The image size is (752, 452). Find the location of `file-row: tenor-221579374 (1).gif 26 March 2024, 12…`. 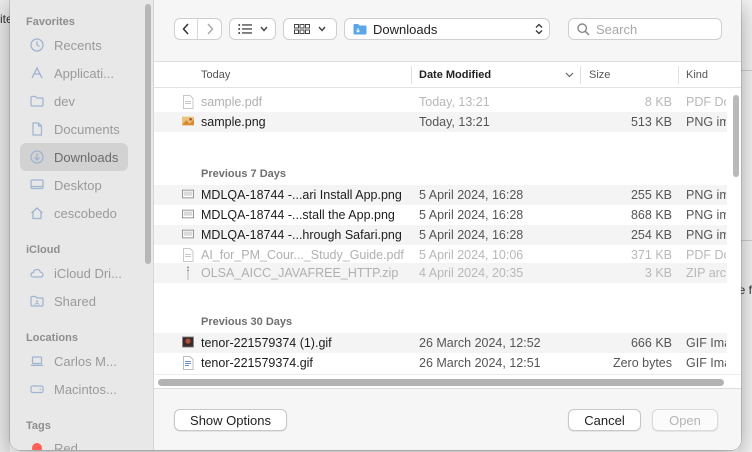

file-row: tenor-221579374 (1).gif 26 March 2024, 12… is located at coordinates (440, 343).